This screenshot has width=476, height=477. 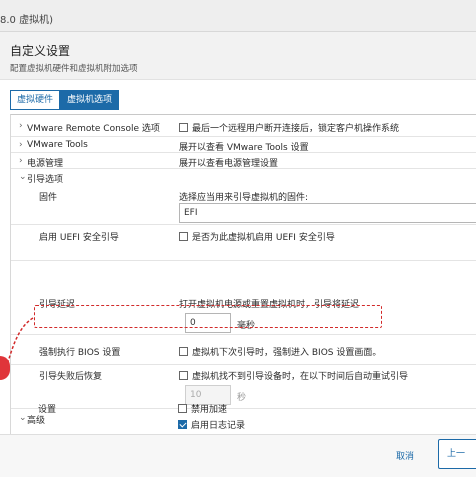 What do you see at coordinates (300, 377) in the screenshot?
I see `failed-boot-text: 虚拟机找不到引导设备时，在以下时间后自动重试引导` at bounding box center [300, 377].